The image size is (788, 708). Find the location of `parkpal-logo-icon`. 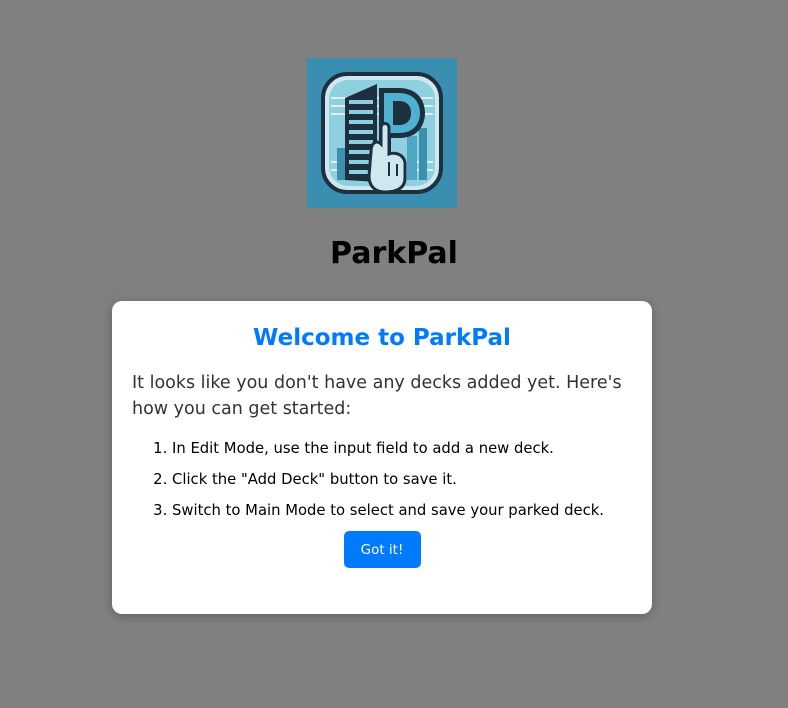

parkpal-logo-icon is located at coordinates (382, 133).